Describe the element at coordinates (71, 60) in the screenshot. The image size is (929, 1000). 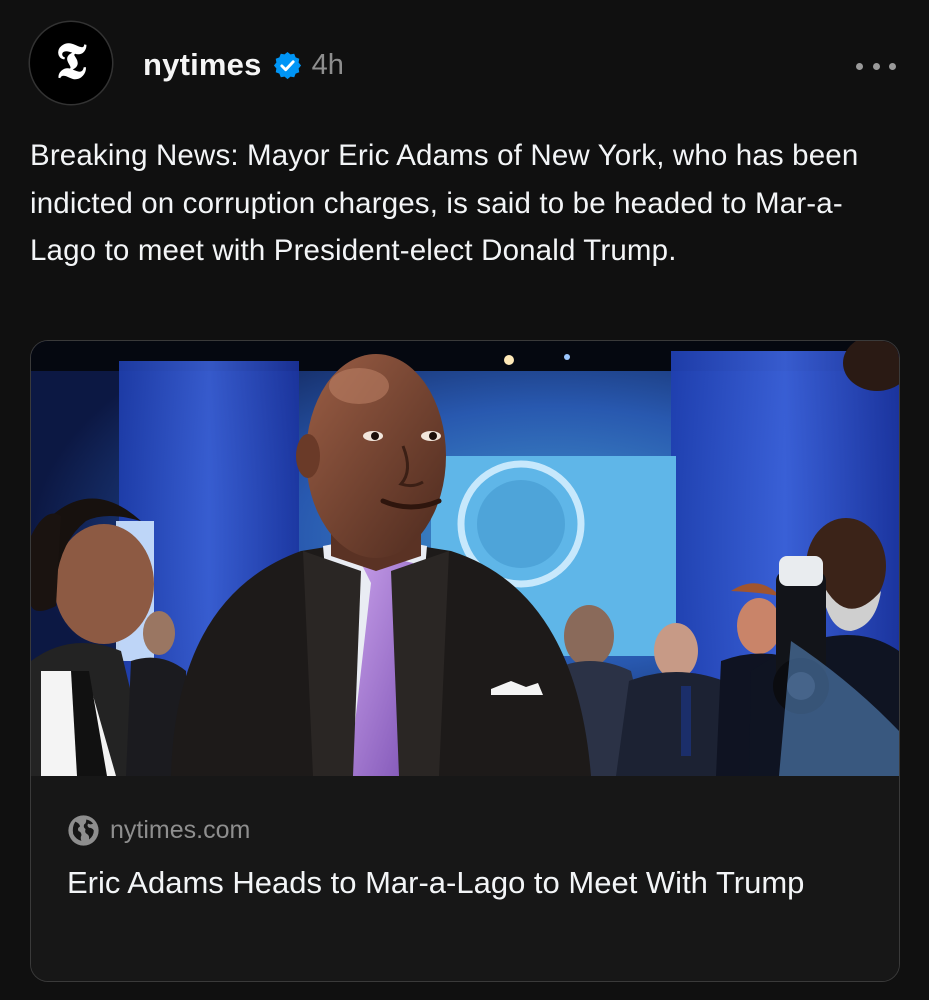
I see `nyt-logo-icon: 𝕿` at that location.